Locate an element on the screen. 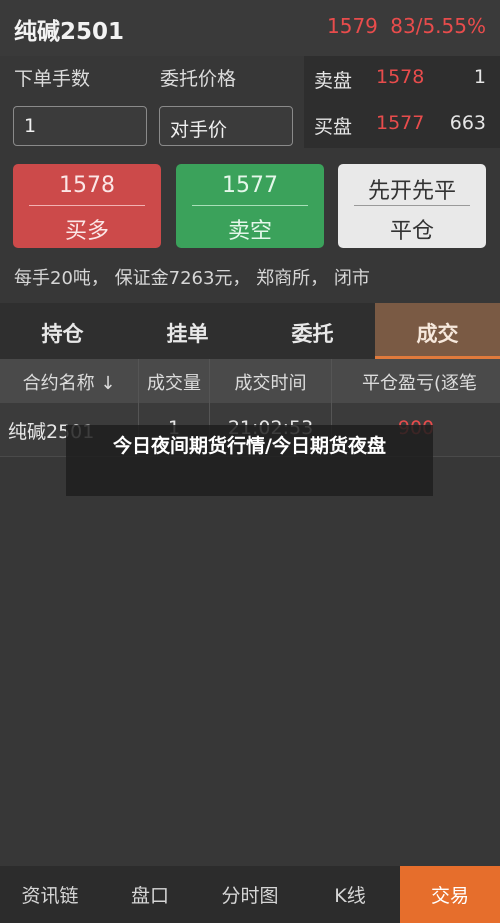  close-label: 平仓 is located at coordinates (411, 231).